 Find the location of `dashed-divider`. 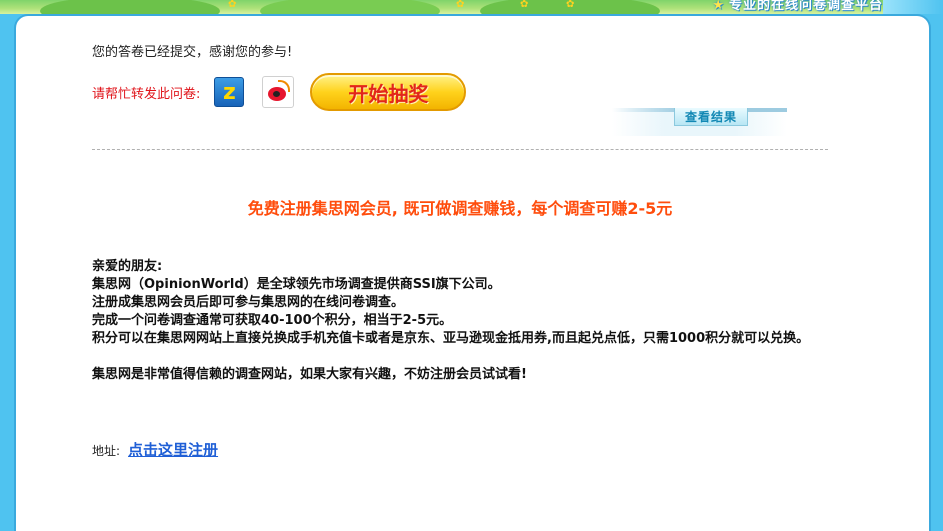

dashed-divider is located at coordinates (460, 149).